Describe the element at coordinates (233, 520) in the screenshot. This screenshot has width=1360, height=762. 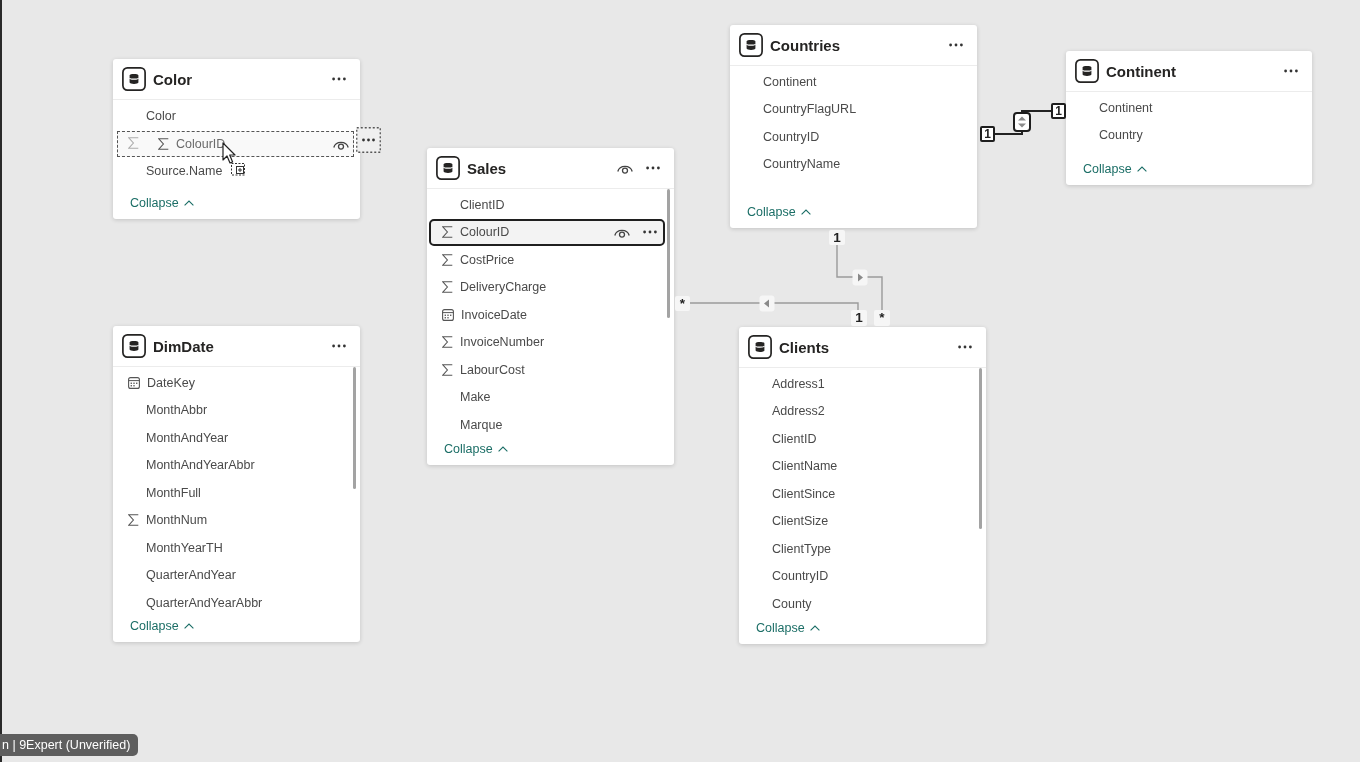
I see `field-item: MonthNum` at that location.